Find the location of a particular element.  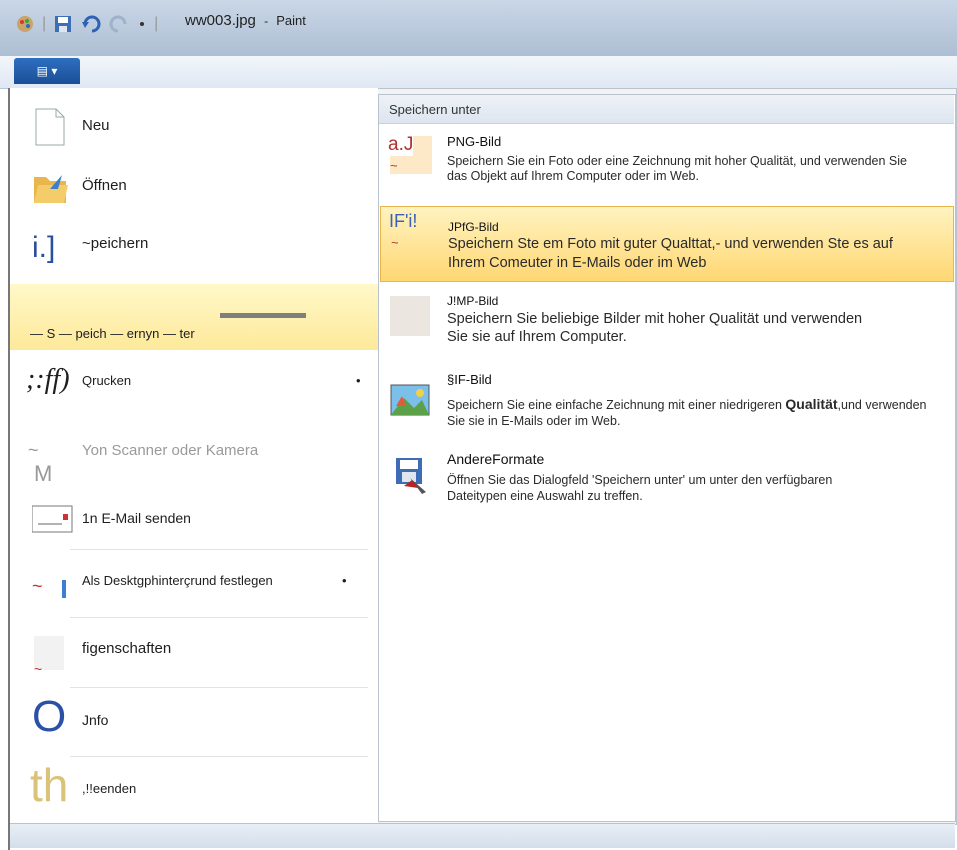

bmp-image-icon is located at coordinates (410, 316).